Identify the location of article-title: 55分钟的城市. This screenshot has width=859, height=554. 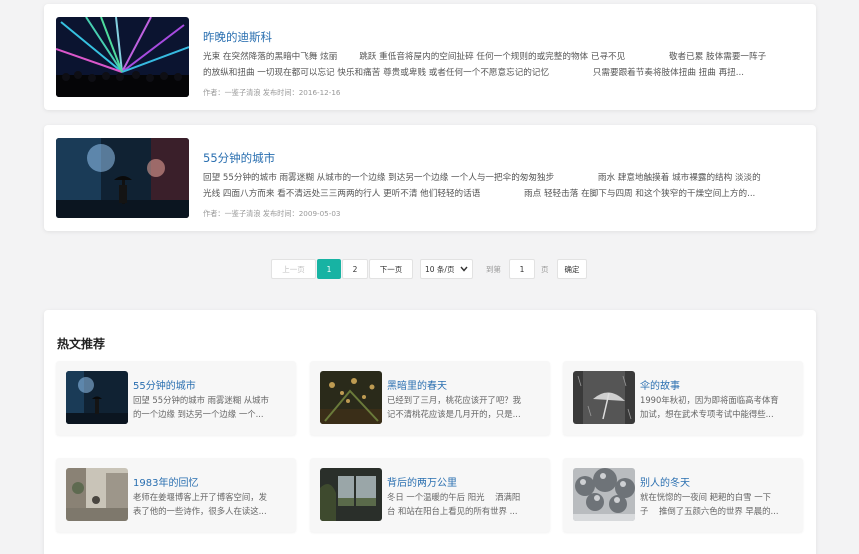
(239, 158).